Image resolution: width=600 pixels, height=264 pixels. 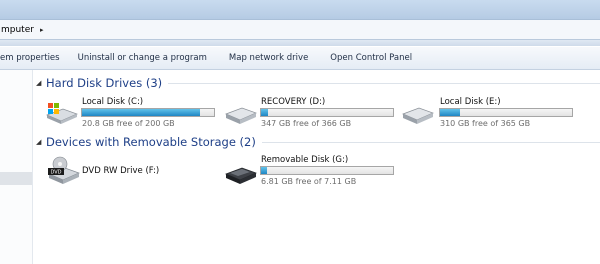 I want to click on group-title-hard-disks: Hard Disk Drives (3), so click(x=104, y=83).